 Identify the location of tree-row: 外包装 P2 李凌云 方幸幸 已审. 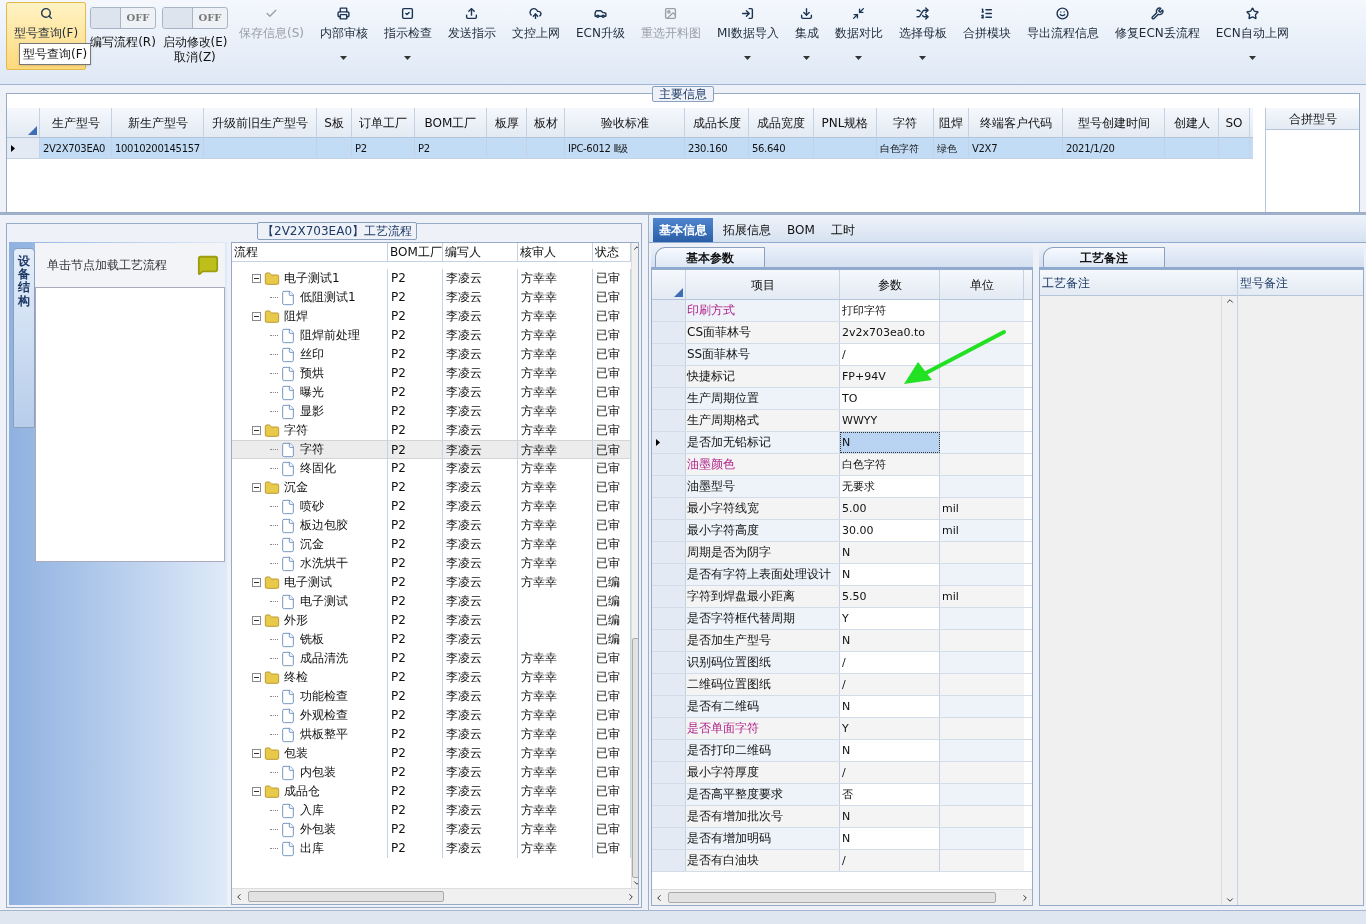
(431, 829).